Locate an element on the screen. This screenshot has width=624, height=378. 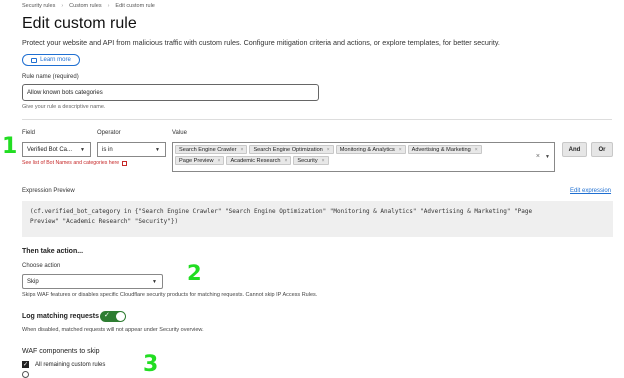
value-chip-label: Page Preview is located at coordinates (196, 160).